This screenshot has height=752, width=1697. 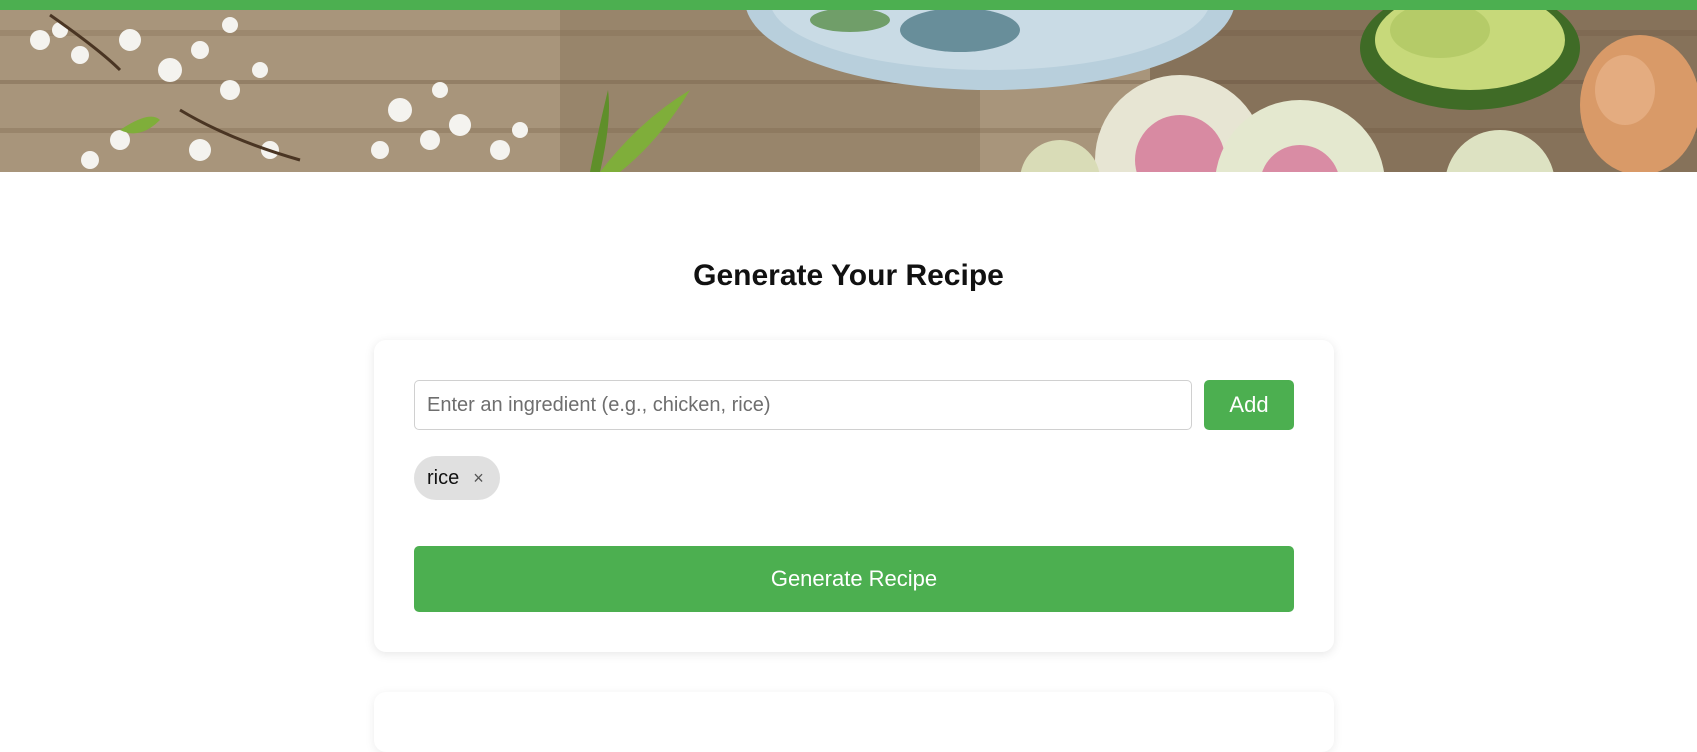 I want to click on remove-ingredient-close-icon: ×, so click(x=478, y=478).